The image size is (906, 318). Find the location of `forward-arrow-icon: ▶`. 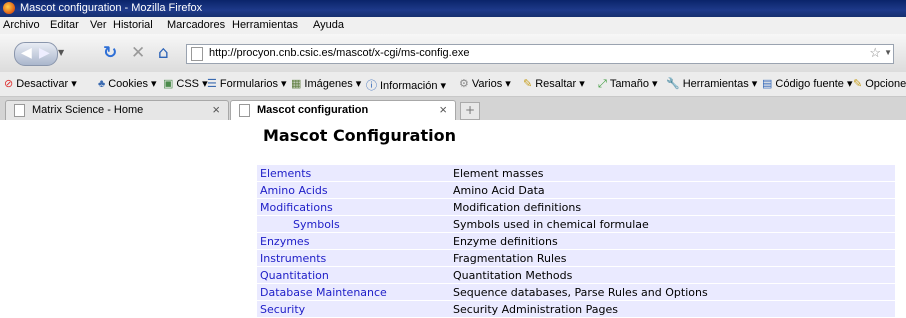

forward-arrow-icon: ▶ is located at coordinates (44, 53).